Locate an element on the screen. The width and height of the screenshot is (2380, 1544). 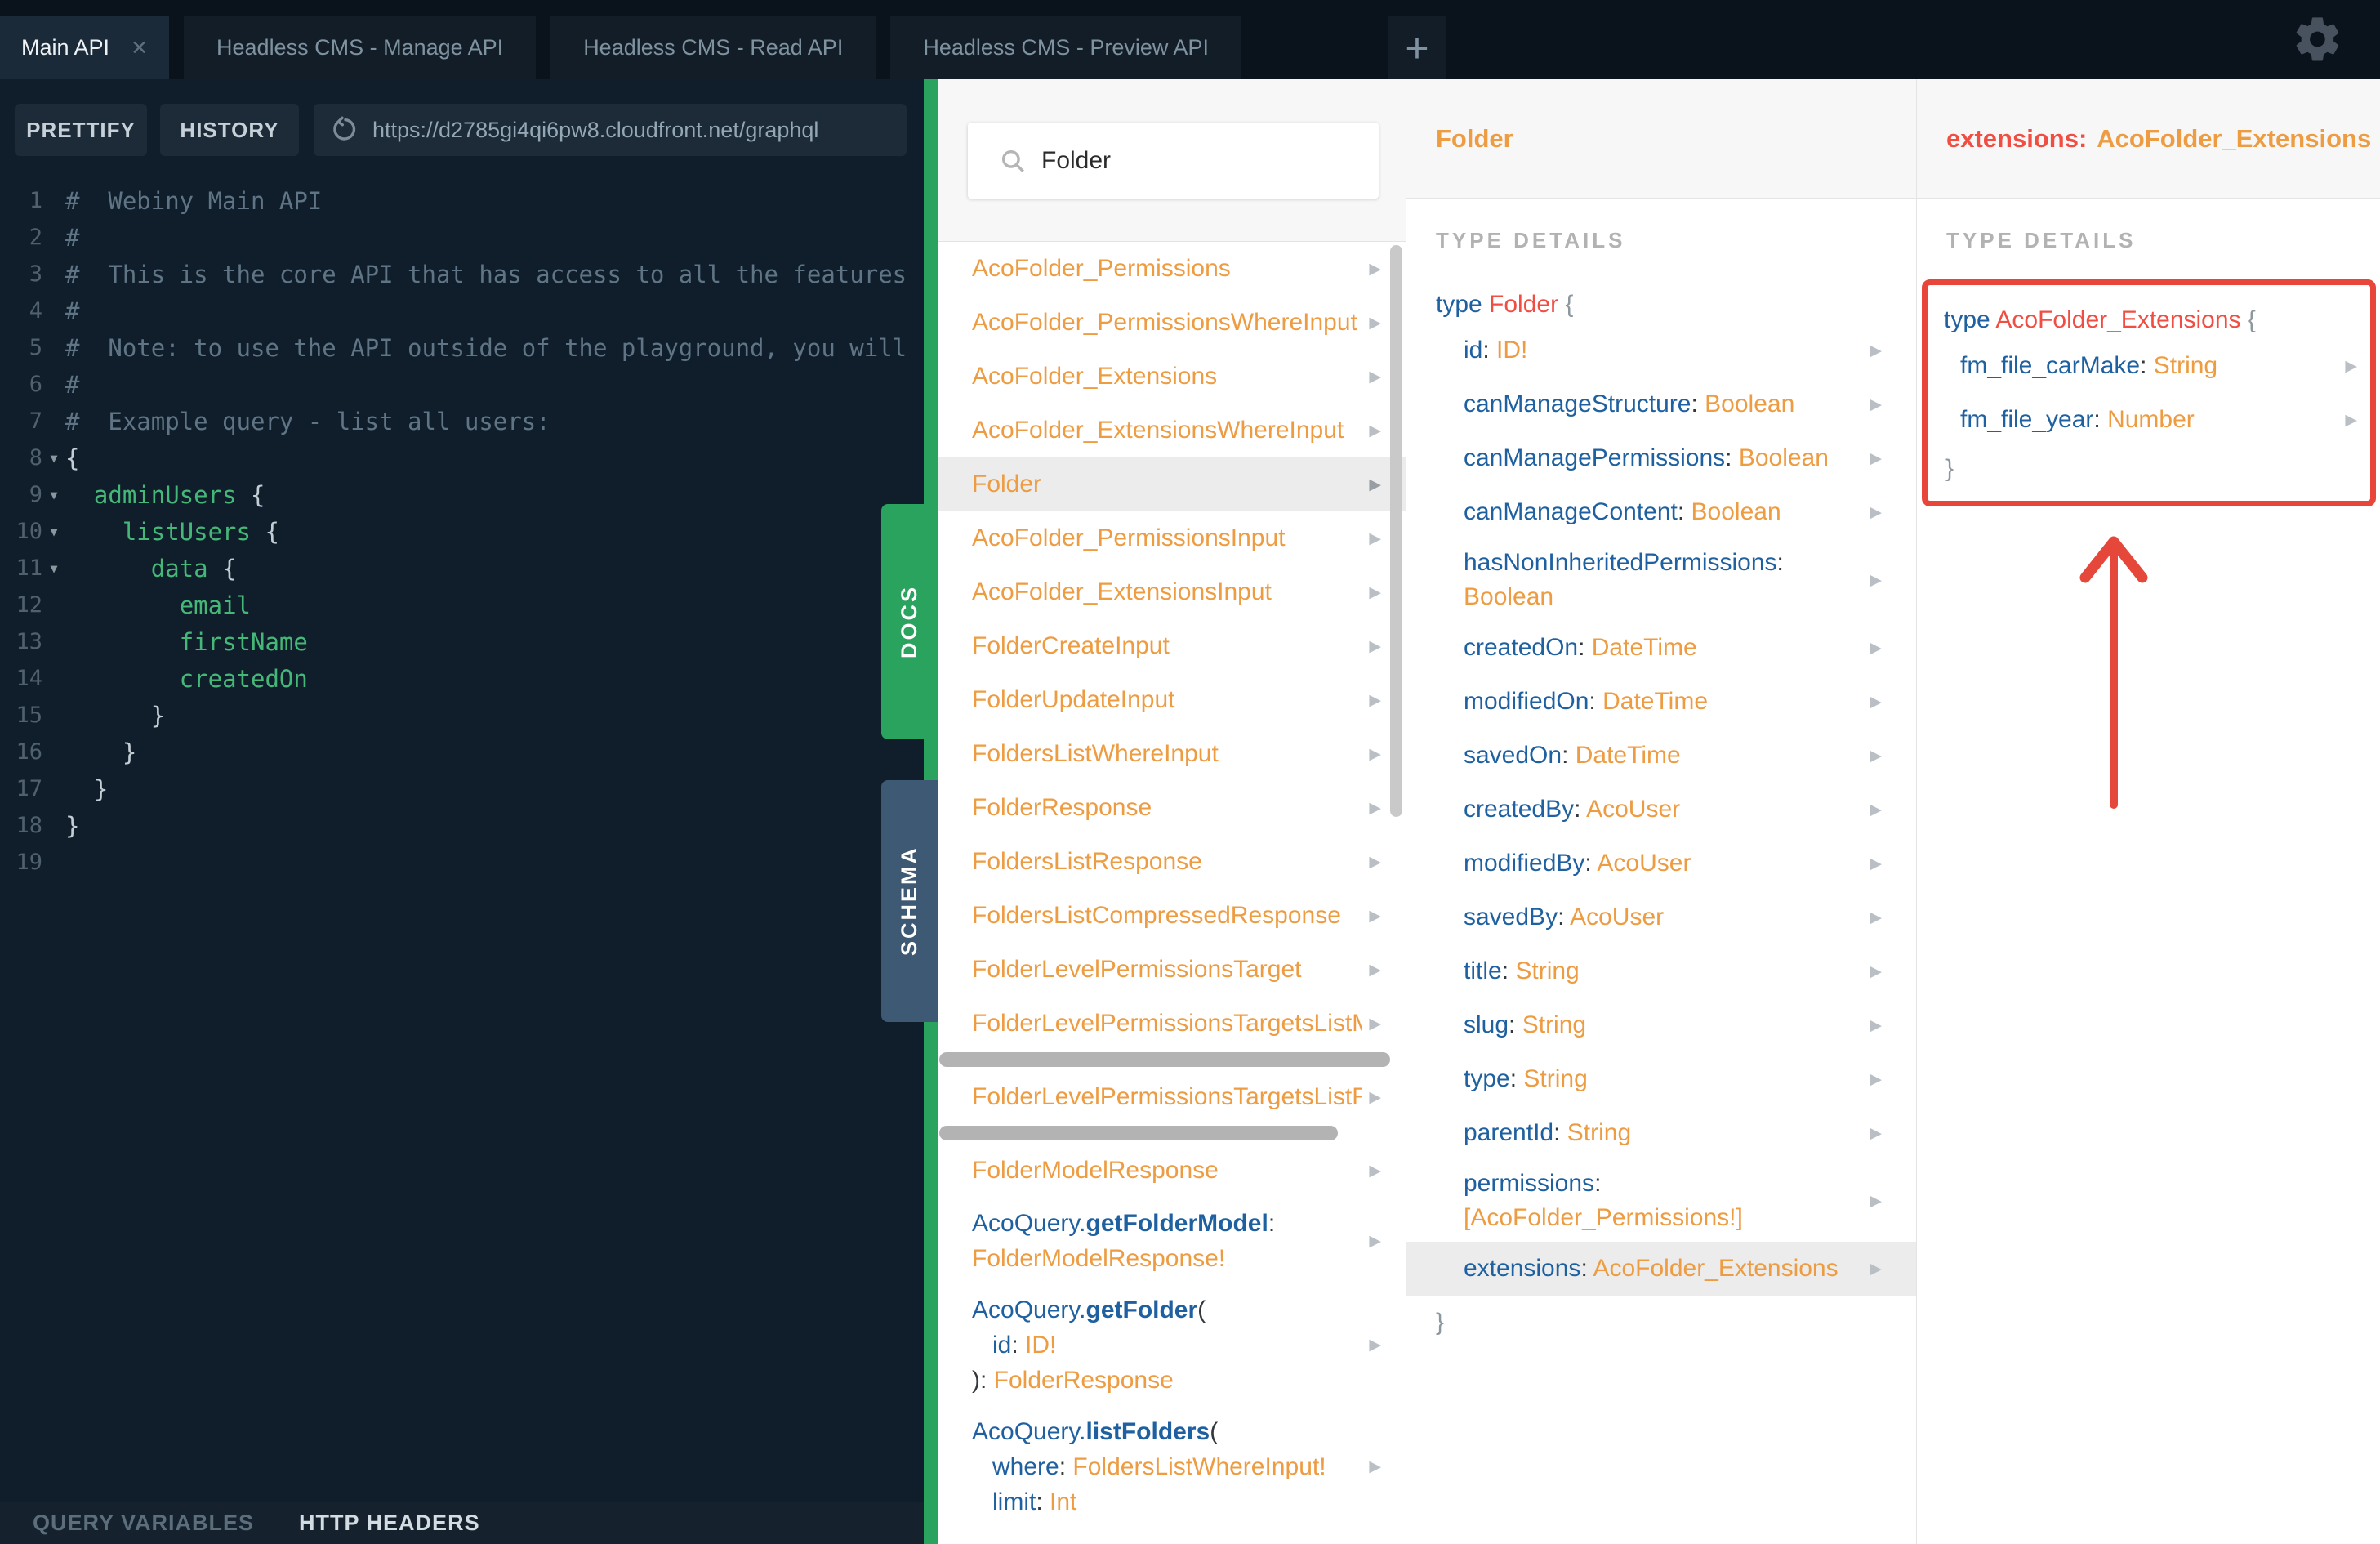
refresh-icon is located at coordinates (346, 130).